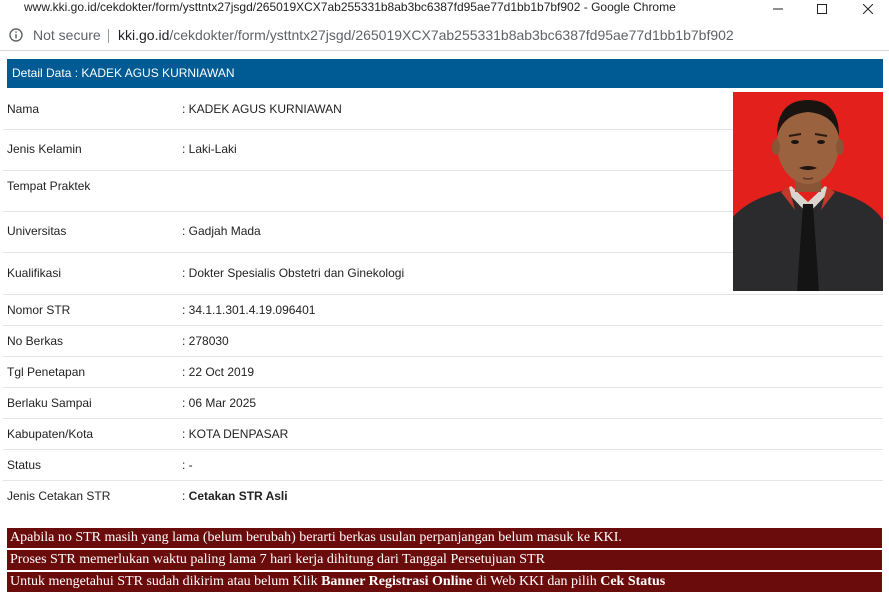  Describe the element at coordinates (39, 310) in the screenshot. I see `label-nomor-str: Nomor STR` at that location.